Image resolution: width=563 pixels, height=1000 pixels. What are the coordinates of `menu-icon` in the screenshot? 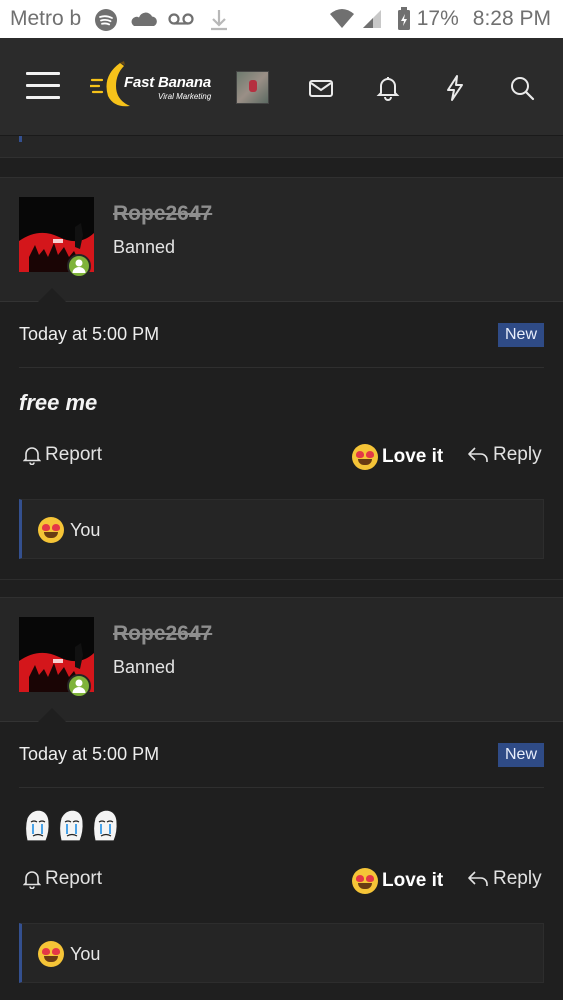 It's located at (43, 87).